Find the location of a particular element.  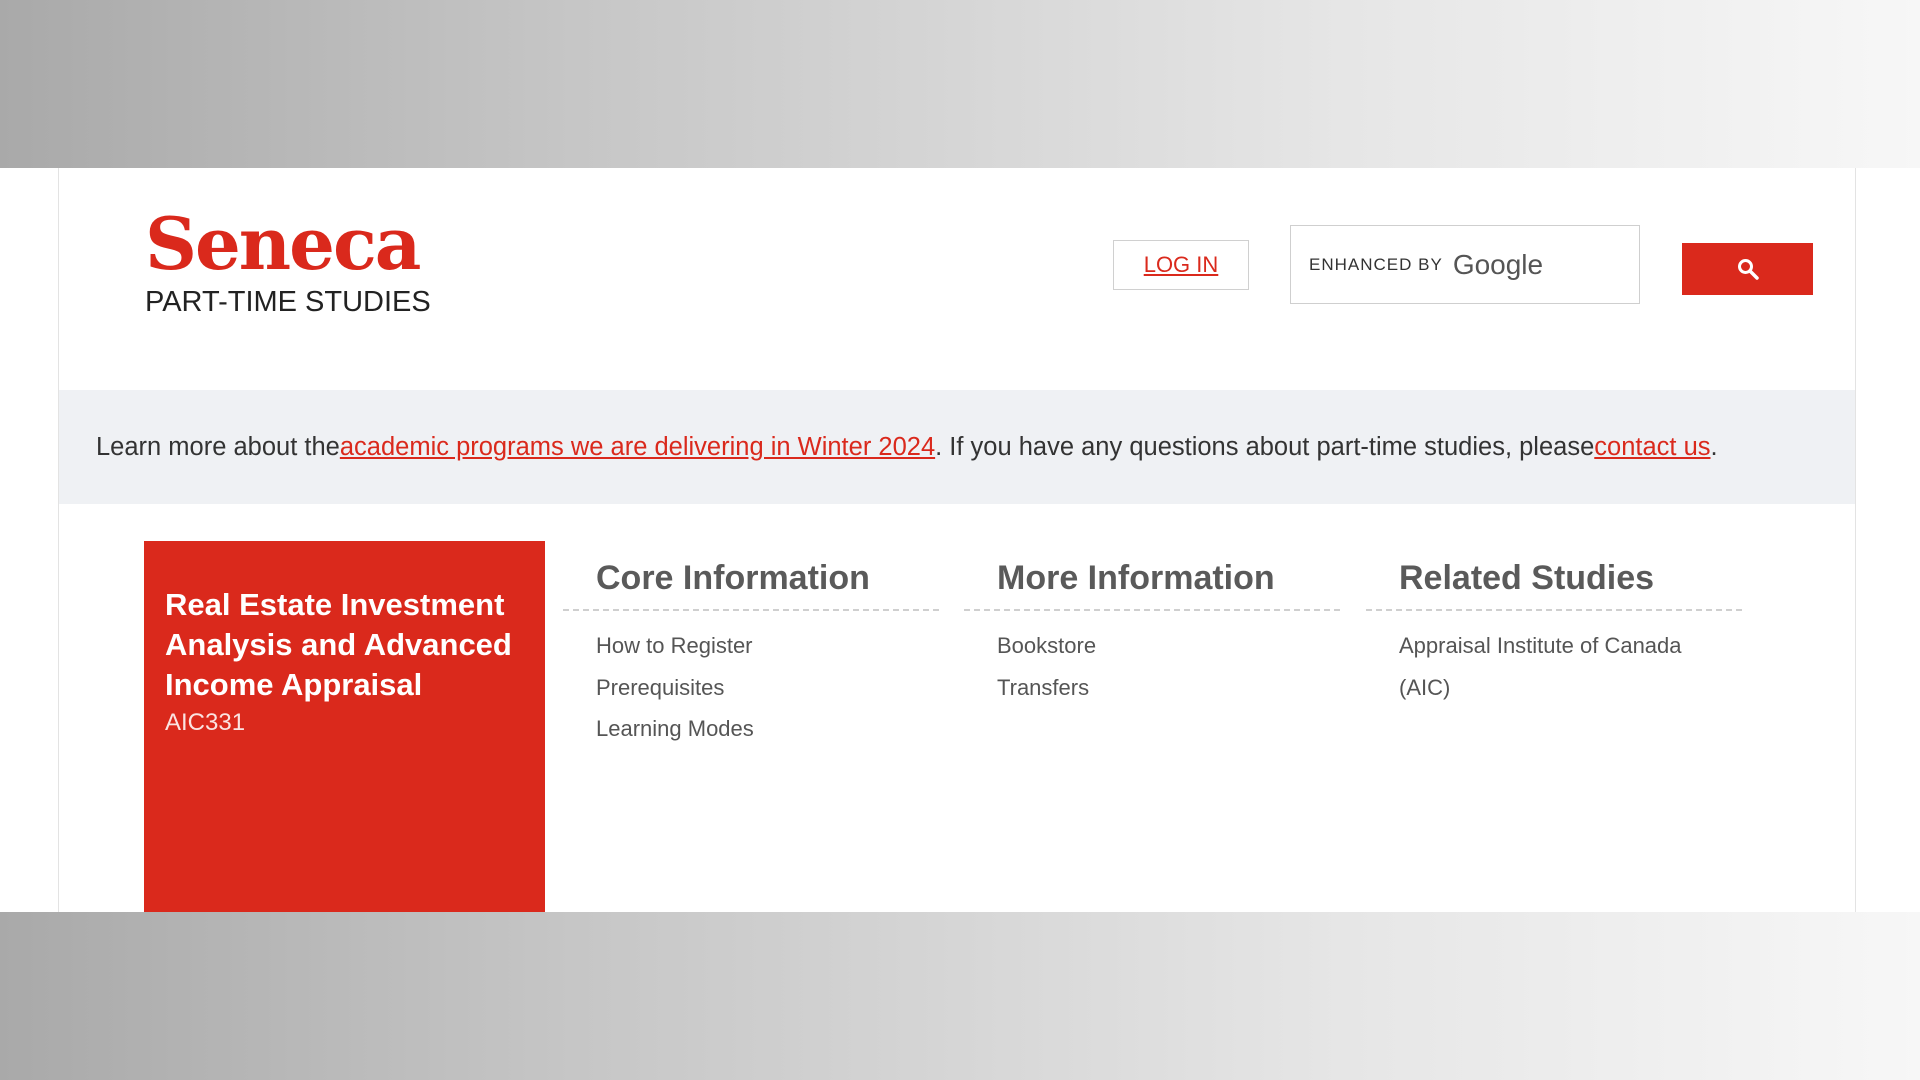

search-placeholder-brand: Google is located at coordinates (1498, 264).